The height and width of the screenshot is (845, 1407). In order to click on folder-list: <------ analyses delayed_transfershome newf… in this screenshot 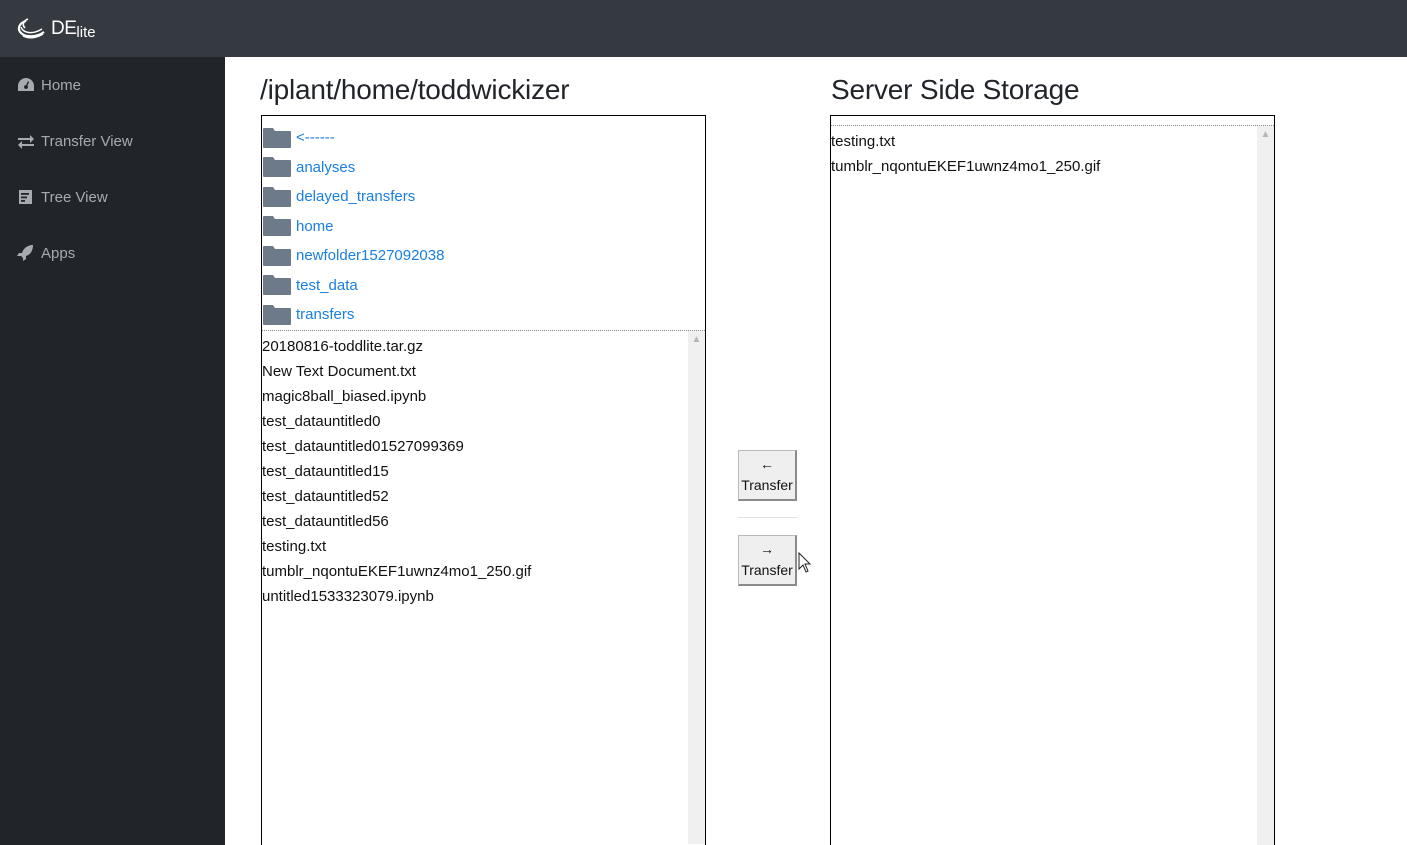, I will do `click(483, 223)`.